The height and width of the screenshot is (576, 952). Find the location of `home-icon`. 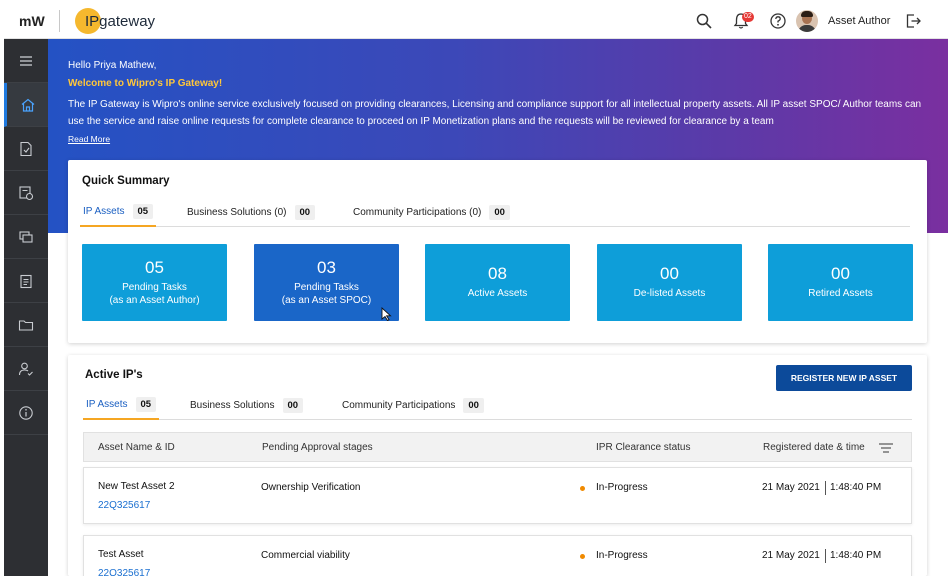

home-icon is located at coordinates (27, 105).